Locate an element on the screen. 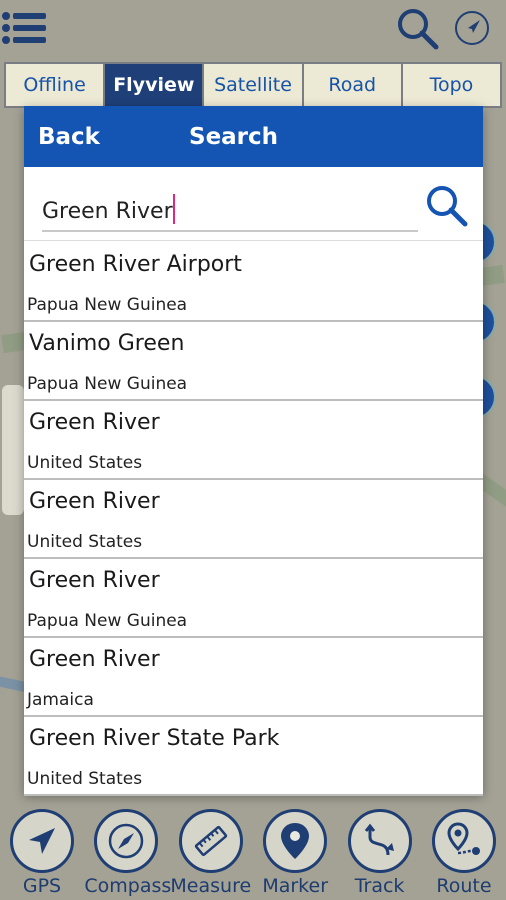 Image resolution: width=506 pixels, height=900 pixels. route-button: Route is located at coordinates (464, 852).